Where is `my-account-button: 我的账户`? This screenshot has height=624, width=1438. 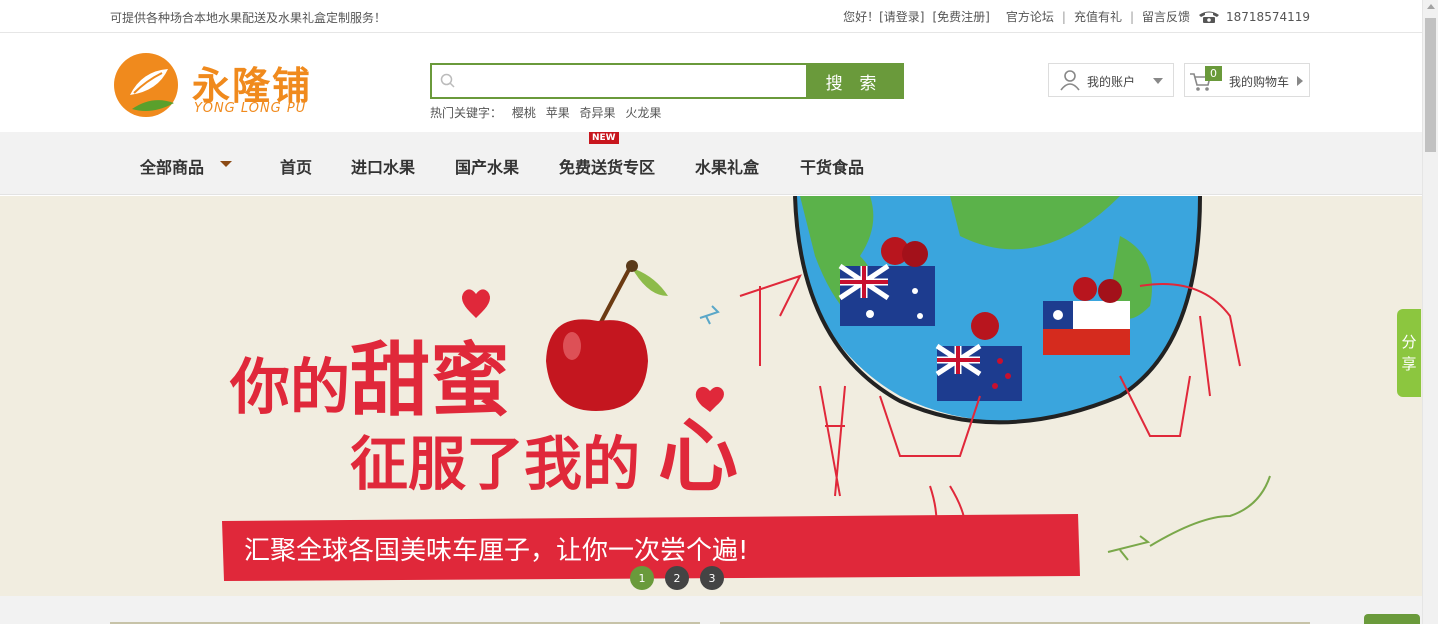 my-account-button: 我的账户 is located at coordinates (1111, 80).